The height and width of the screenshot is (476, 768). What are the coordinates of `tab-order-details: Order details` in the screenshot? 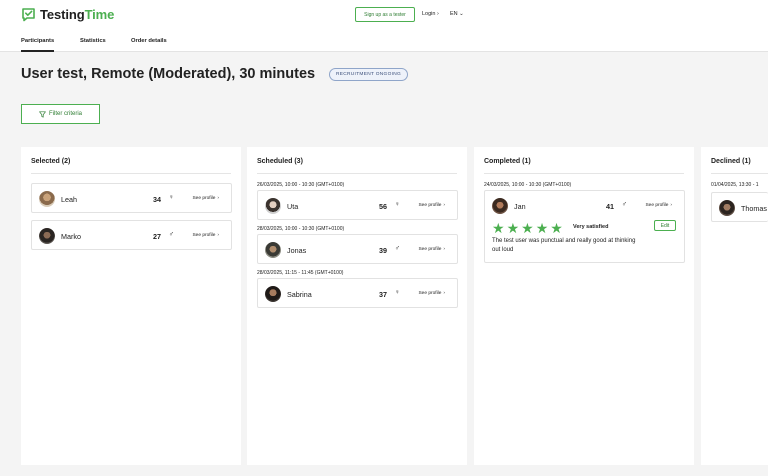 It's located at (149, 41).